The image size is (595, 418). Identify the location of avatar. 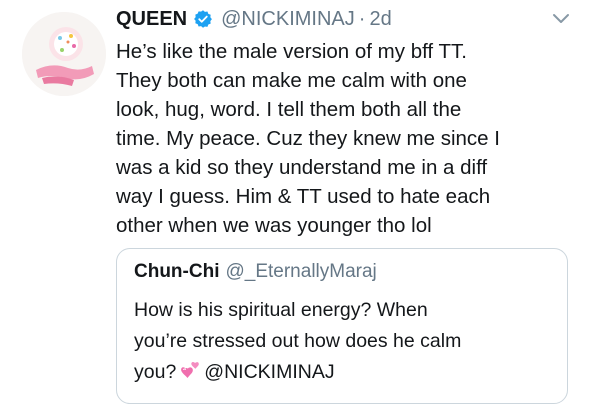
(64, 54).